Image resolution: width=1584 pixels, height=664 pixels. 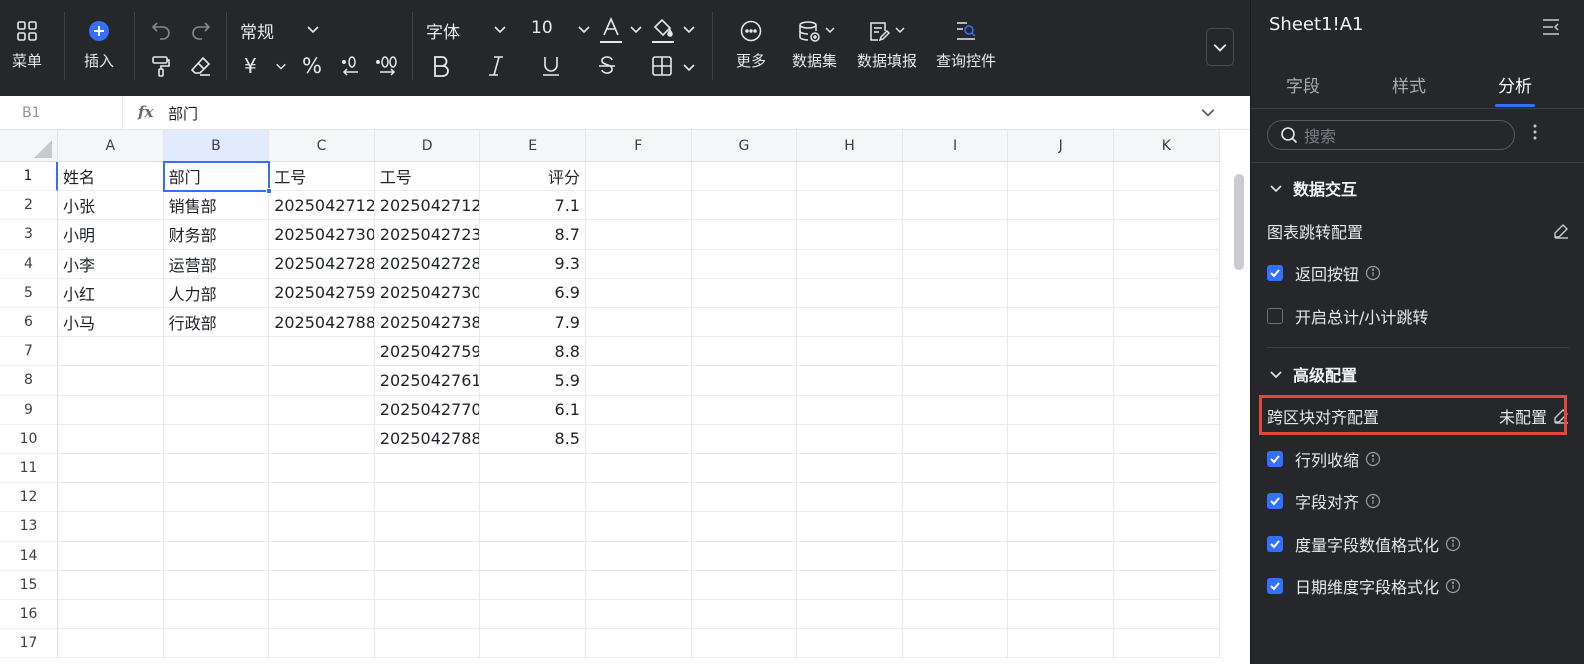 What do you see at coordinates (533, 293) in the screenshot?
I see `grid-cell: 6.9` at bounding box center [533, 293].